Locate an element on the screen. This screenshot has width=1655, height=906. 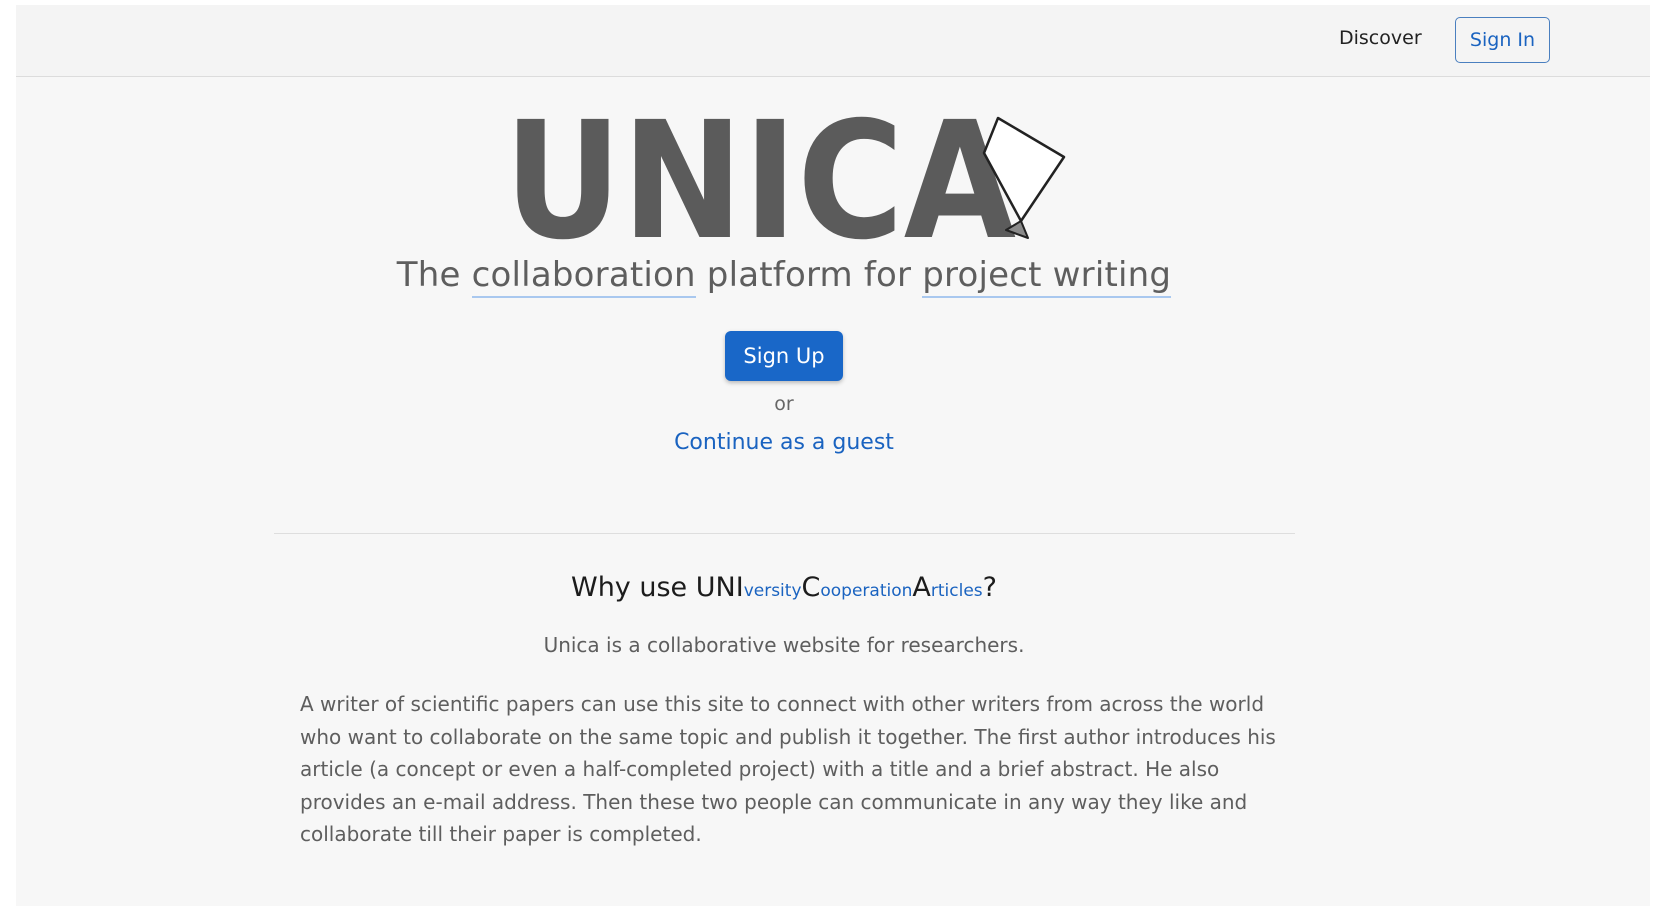
sign-up-button: Sign Up is located at coordinates (784, 356).